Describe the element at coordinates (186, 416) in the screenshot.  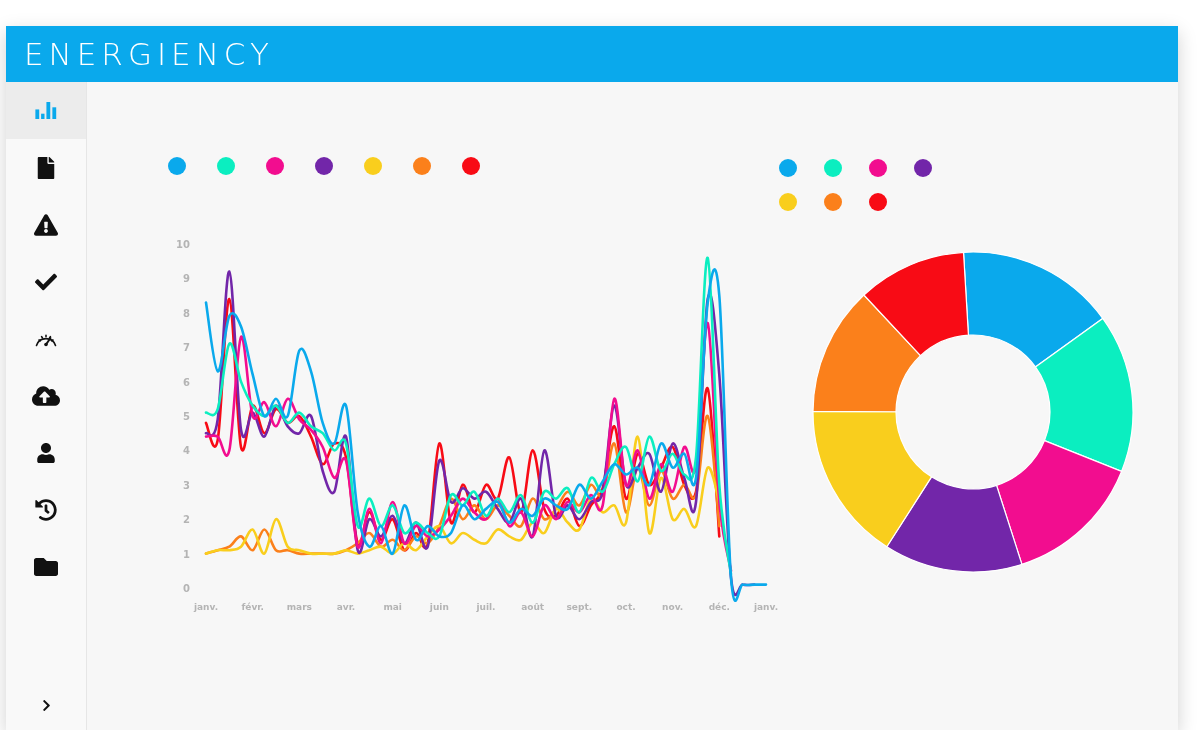
I see `y-tick-label: 5` at that location.